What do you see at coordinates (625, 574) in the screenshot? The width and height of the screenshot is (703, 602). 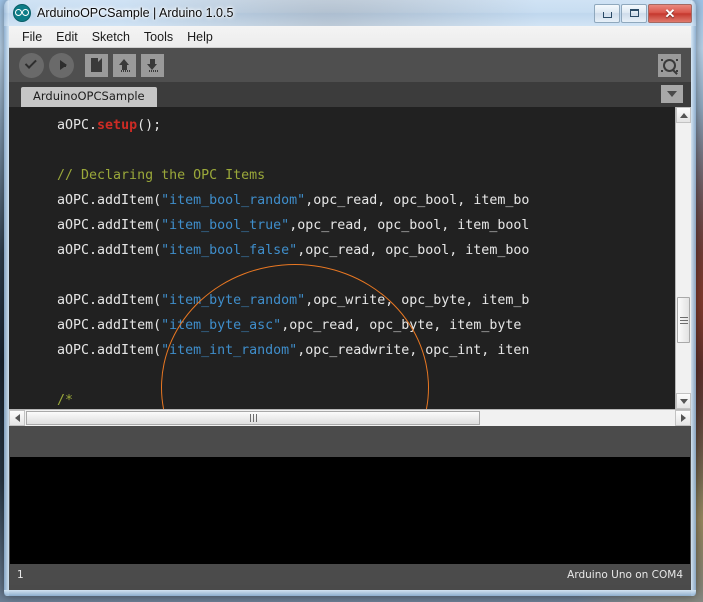 I see `board-indicator: Arduino Uno on COM4` at bounding box center [625, 574].